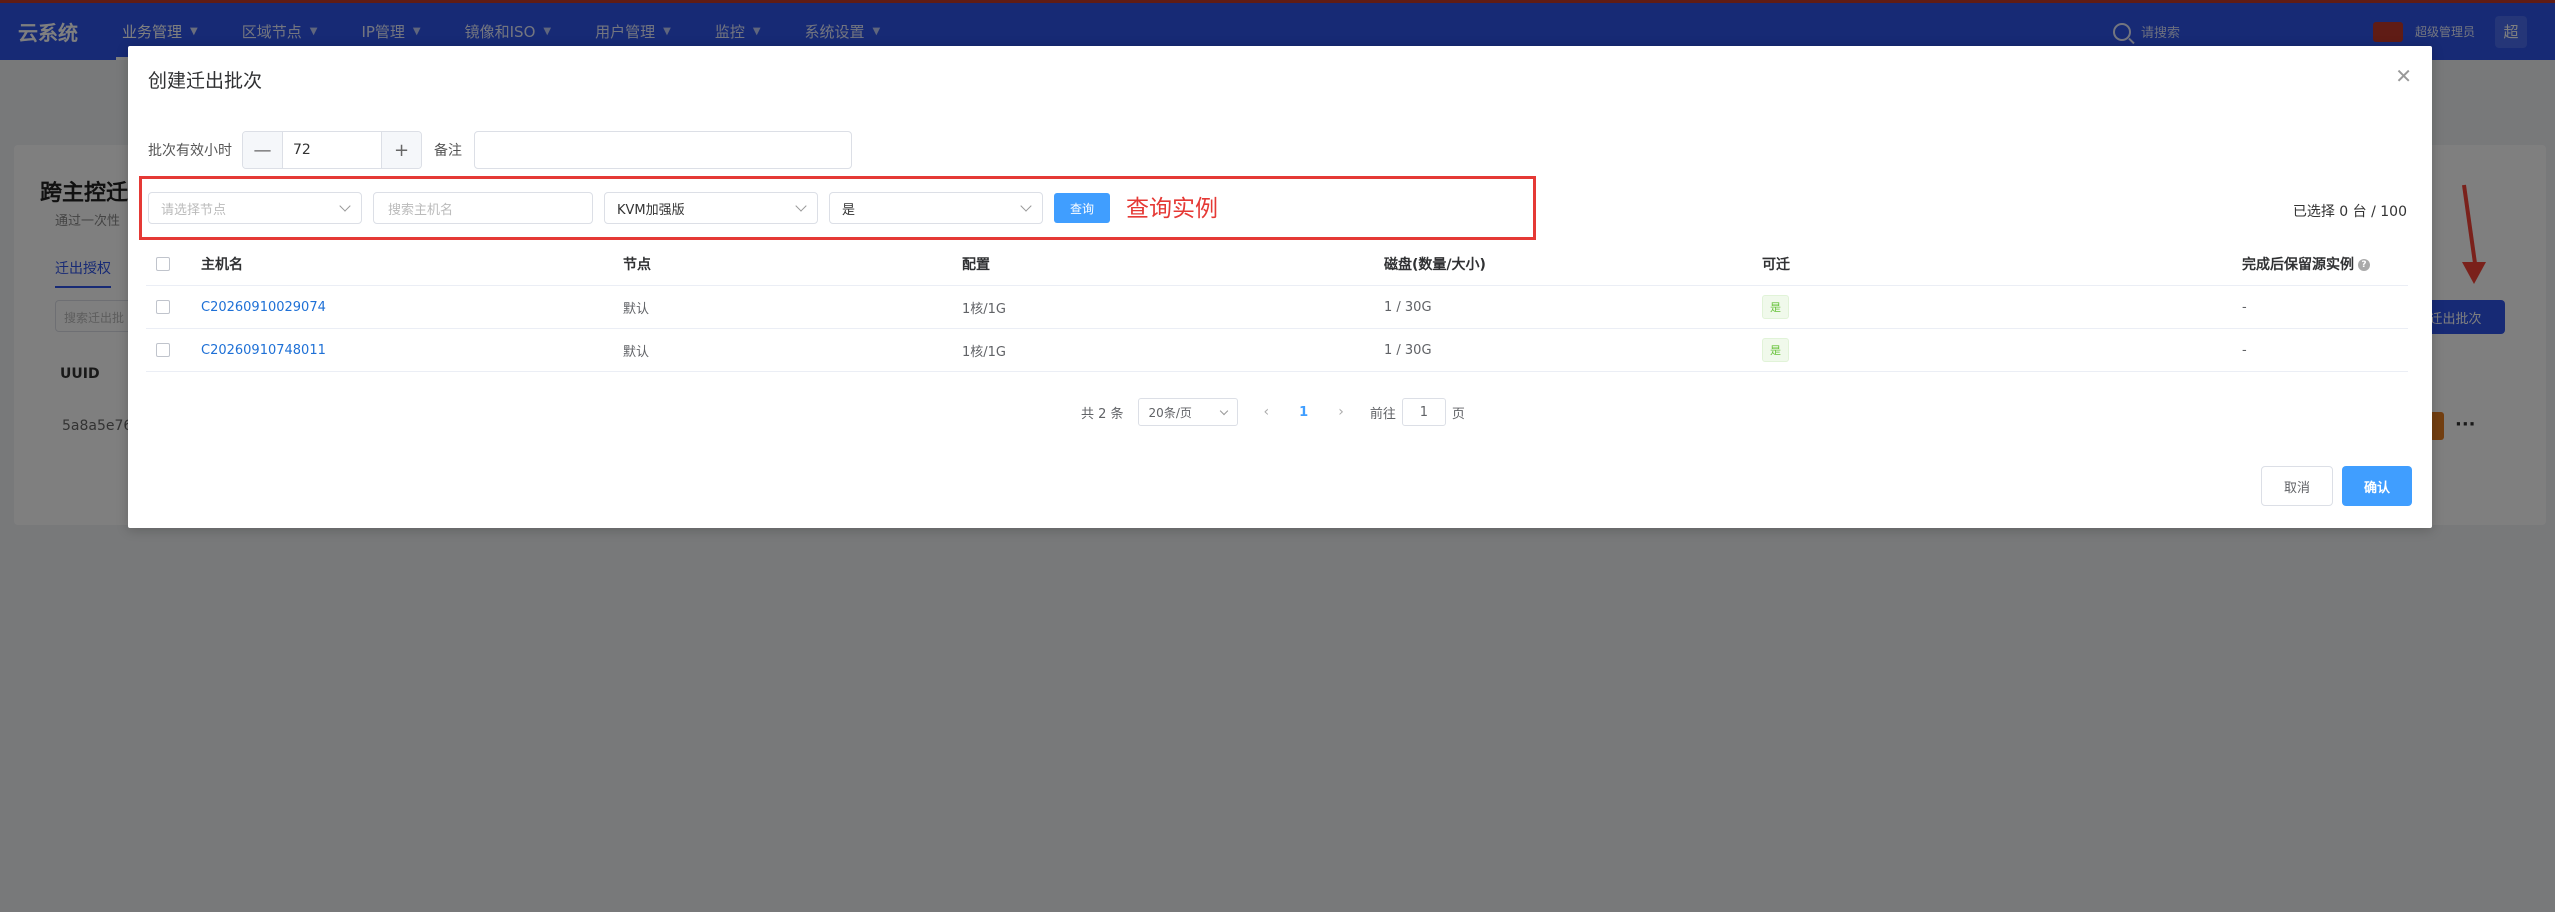 The height and width of the screenshot is (912, 2555). What do you see at coordinates (1458, 414) in the screenshot?
I see `page-unit-label: 页` at bounding box center [1458, 414].